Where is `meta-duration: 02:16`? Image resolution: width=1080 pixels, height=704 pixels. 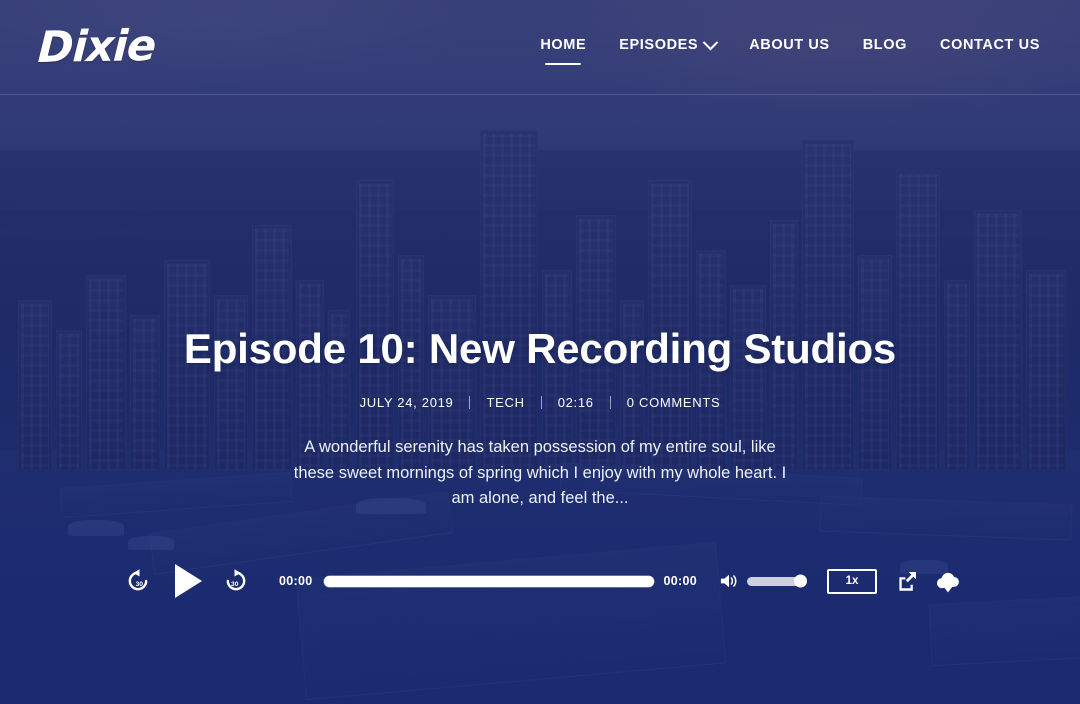 meta-duration: 02:16 is located at coordinates (575, 402).